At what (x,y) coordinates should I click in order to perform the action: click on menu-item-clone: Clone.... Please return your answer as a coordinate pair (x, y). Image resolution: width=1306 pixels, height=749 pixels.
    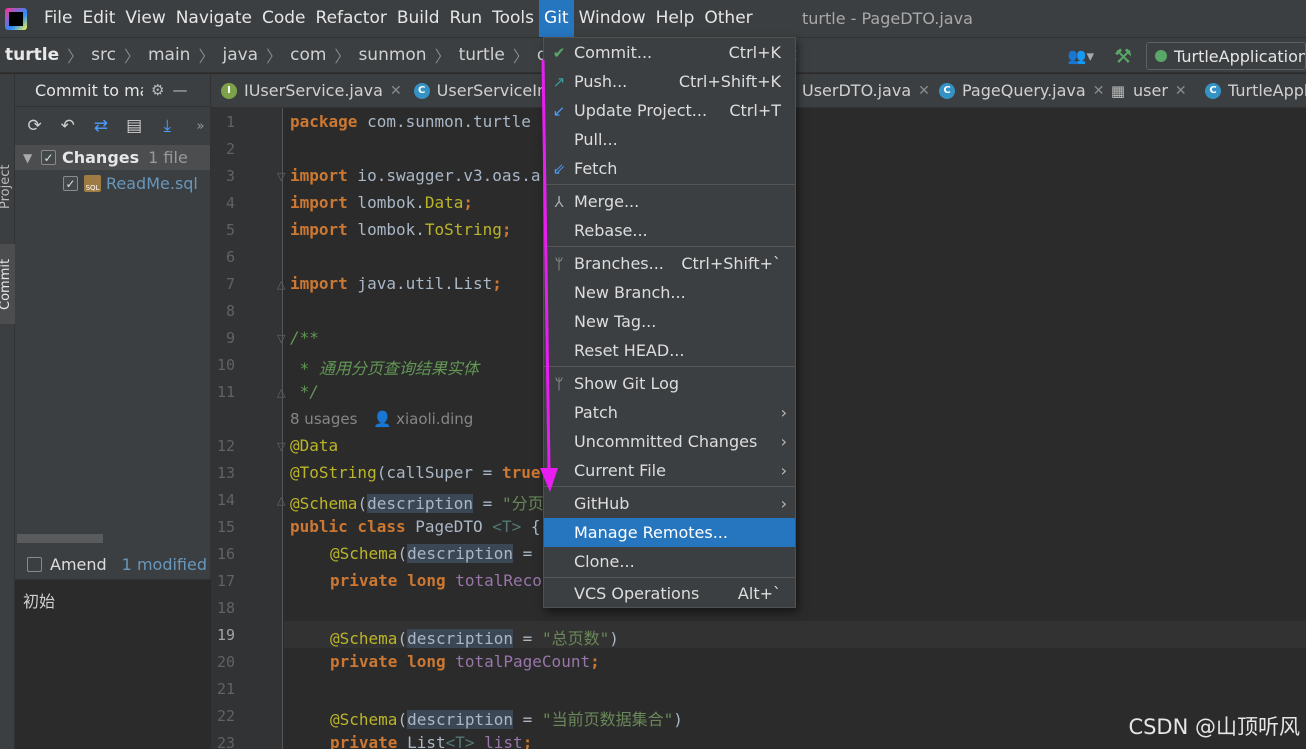
    Looking at the image, I should click on (669, 561).